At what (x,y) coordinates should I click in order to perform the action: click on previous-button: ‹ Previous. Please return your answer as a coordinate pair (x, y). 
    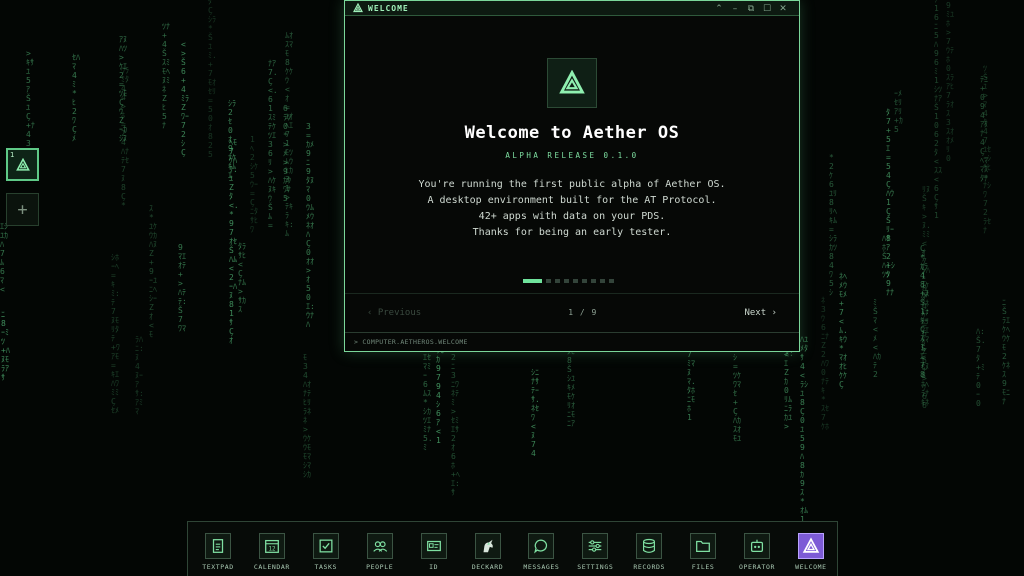
    Looking at the image, I should click on (394, 313).